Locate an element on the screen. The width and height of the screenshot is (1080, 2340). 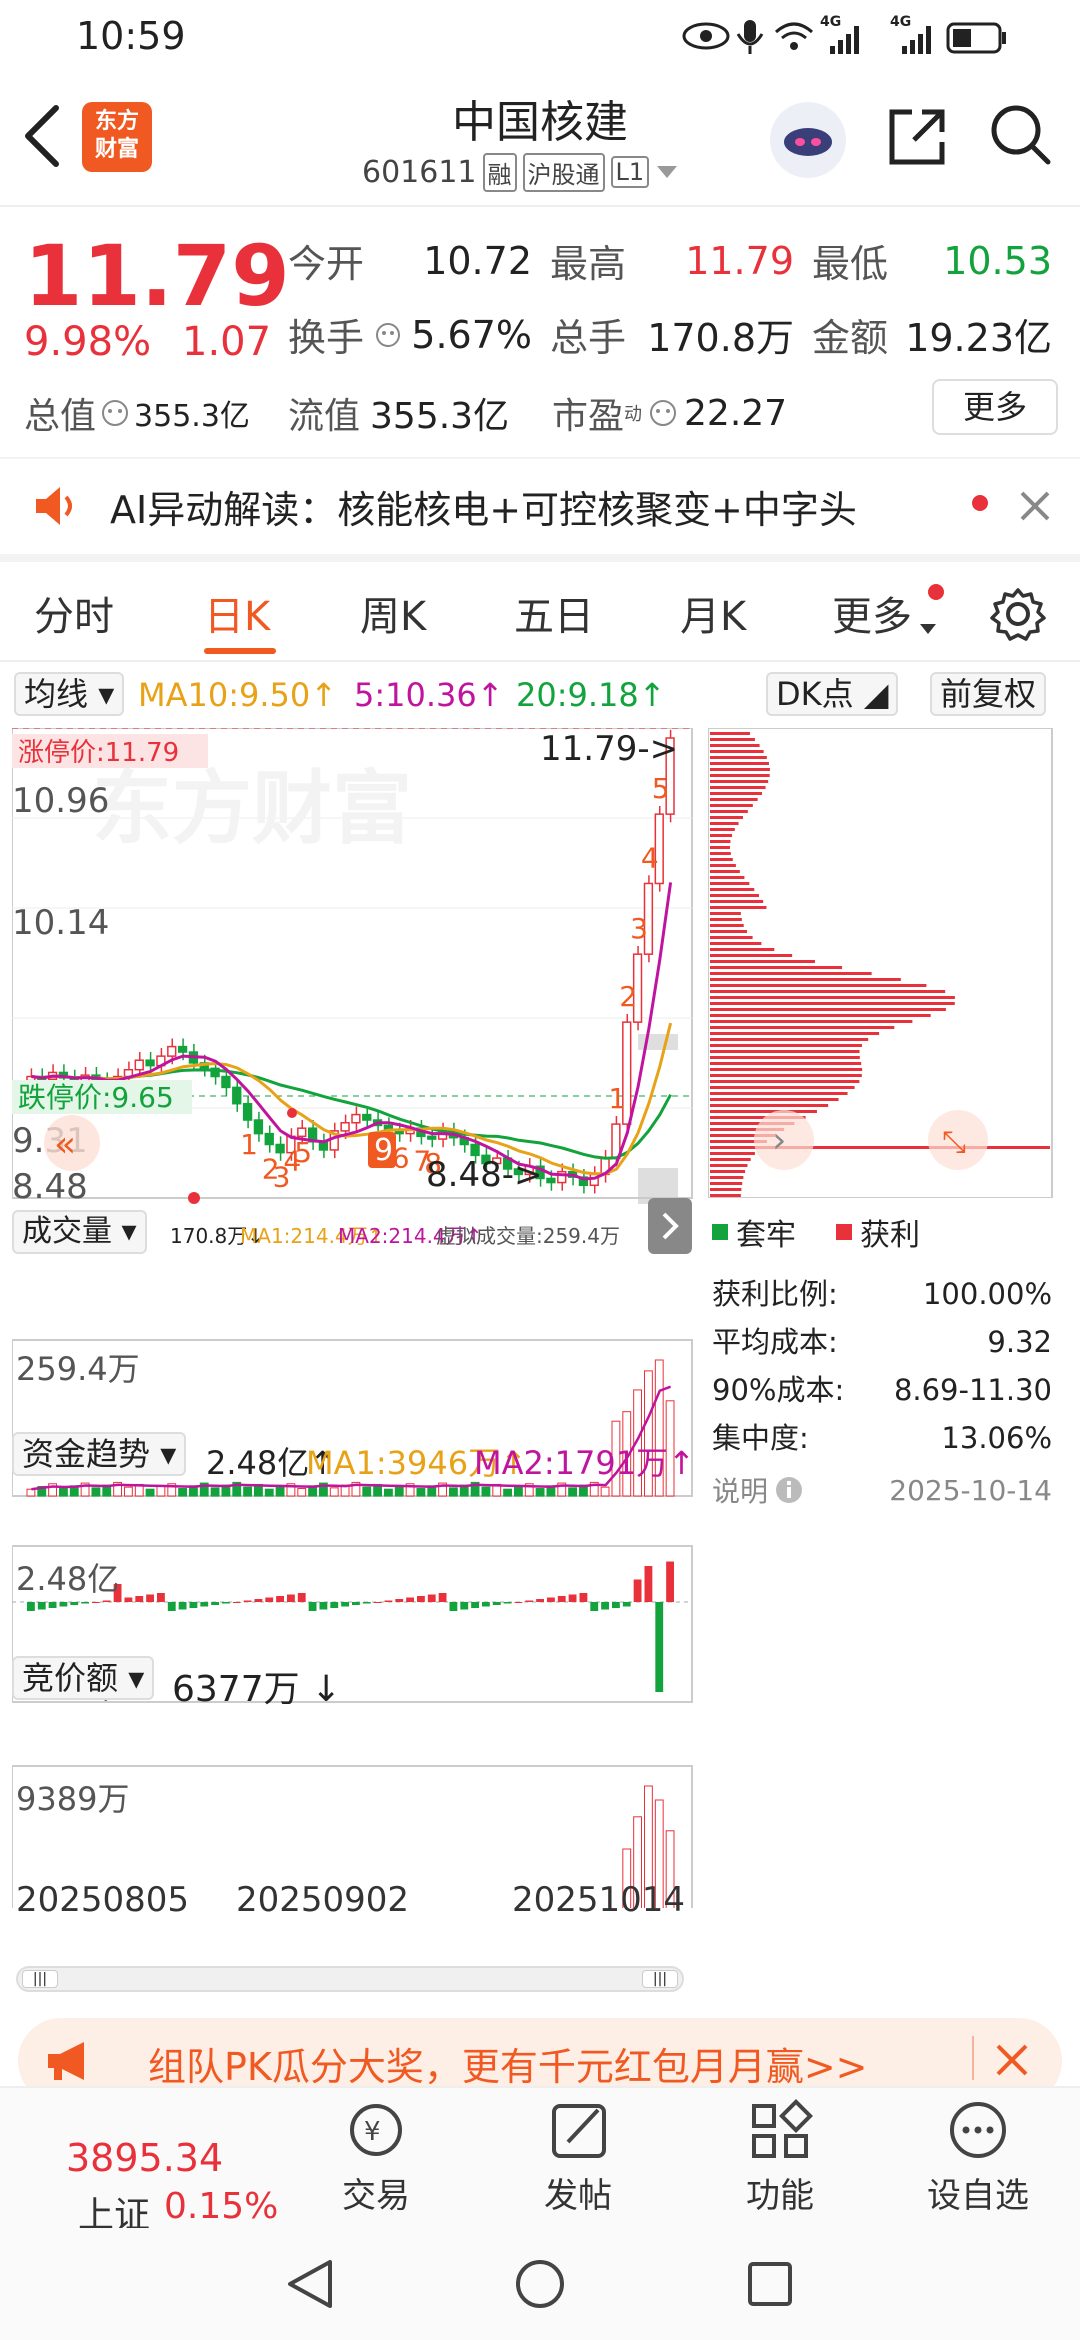
more-button: 更多 is located at coordinates (995, 407).